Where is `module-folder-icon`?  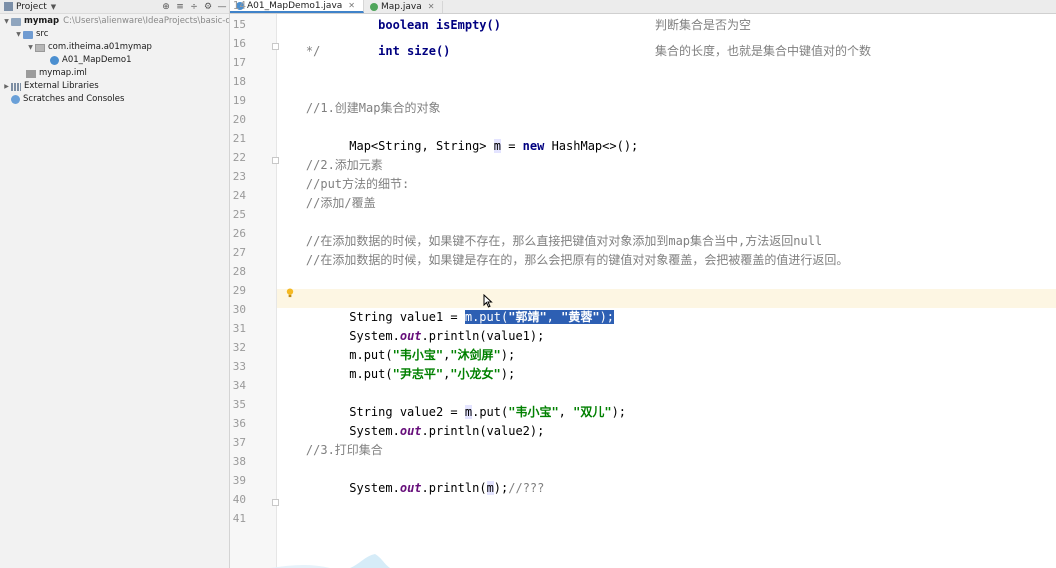 module-folder-icon is located at coordinates (16, 21).